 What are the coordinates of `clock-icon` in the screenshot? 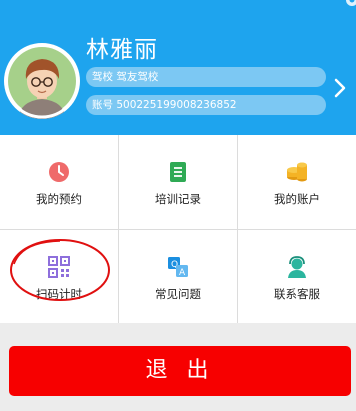 It's located at (59, 172).